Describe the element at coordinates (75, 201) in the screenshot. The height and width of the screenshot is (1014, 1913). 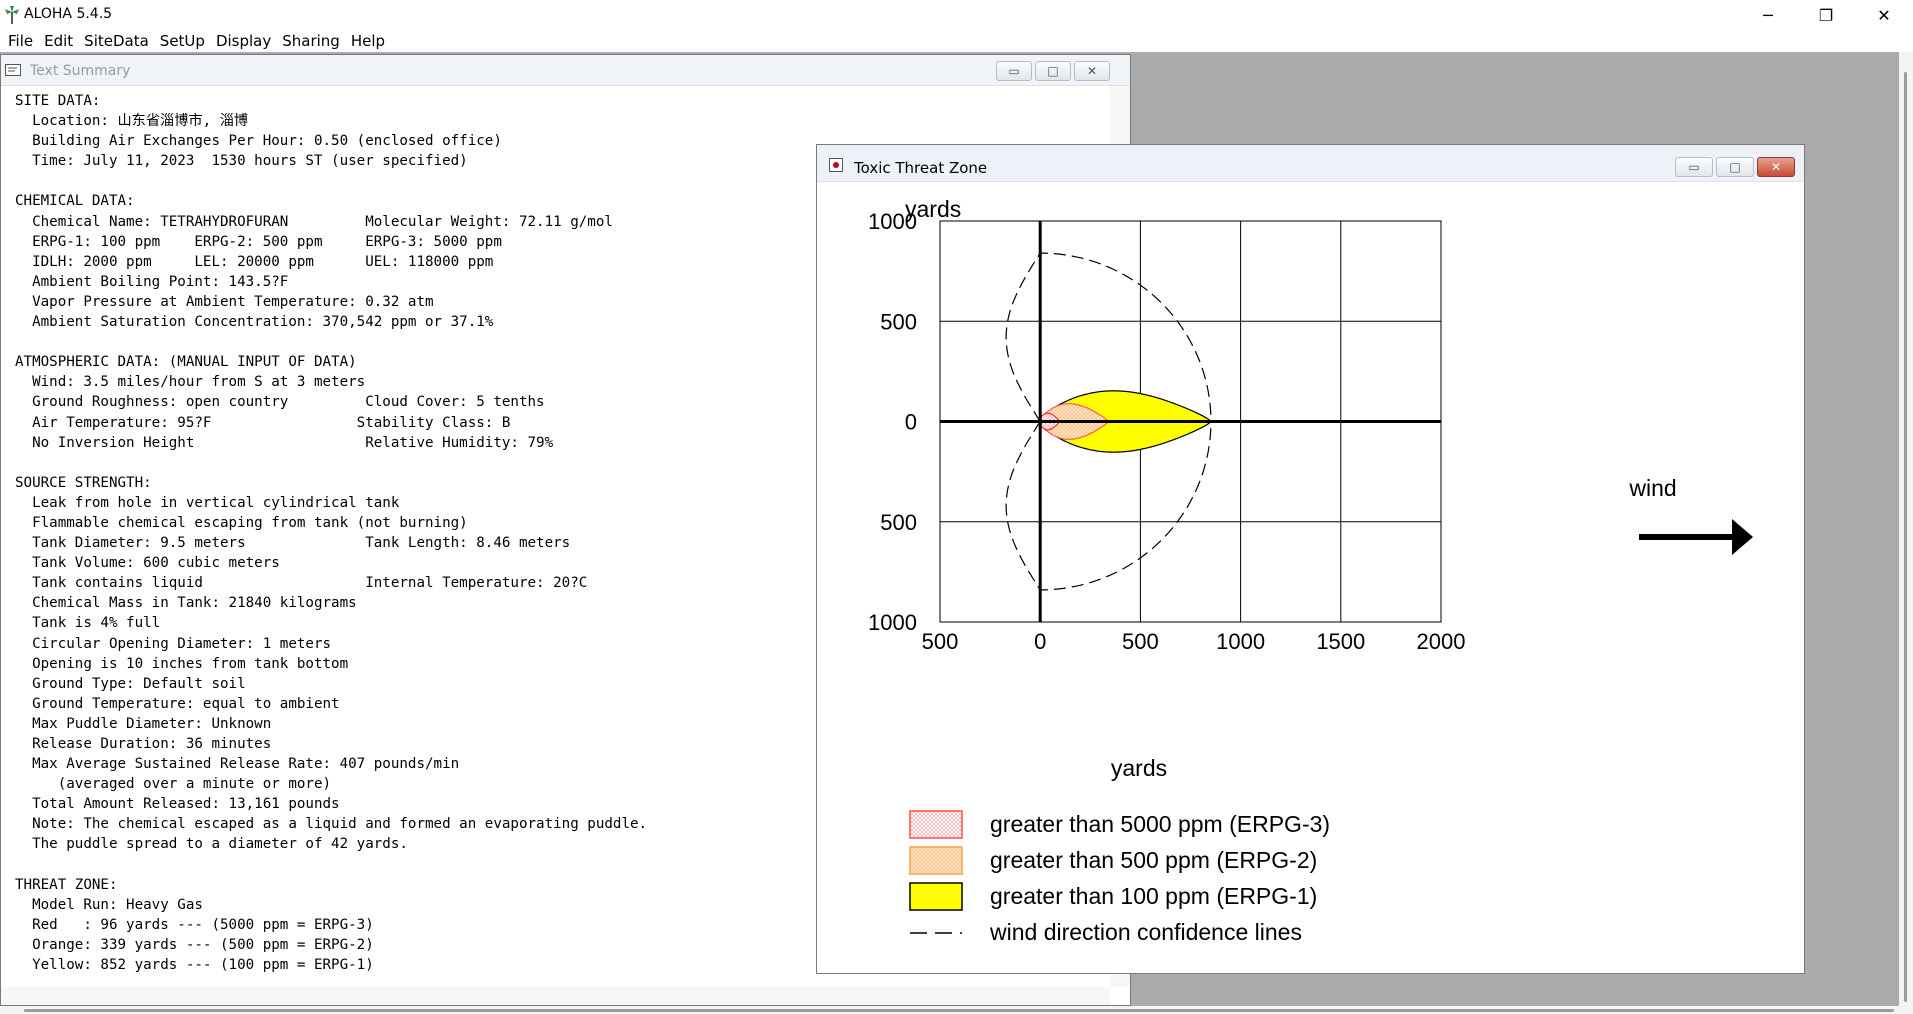
I see `summary-line: CHEMICAL DATA:` at that location.